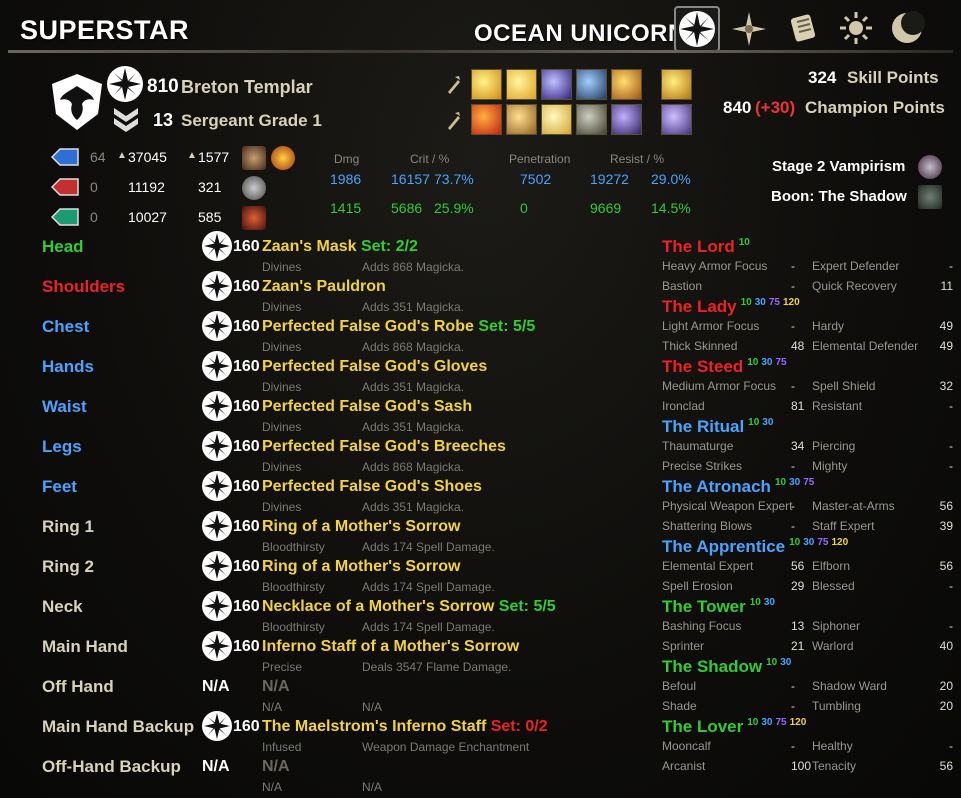  I want to click on star-name: Shattering Blows, so click(707, 526).